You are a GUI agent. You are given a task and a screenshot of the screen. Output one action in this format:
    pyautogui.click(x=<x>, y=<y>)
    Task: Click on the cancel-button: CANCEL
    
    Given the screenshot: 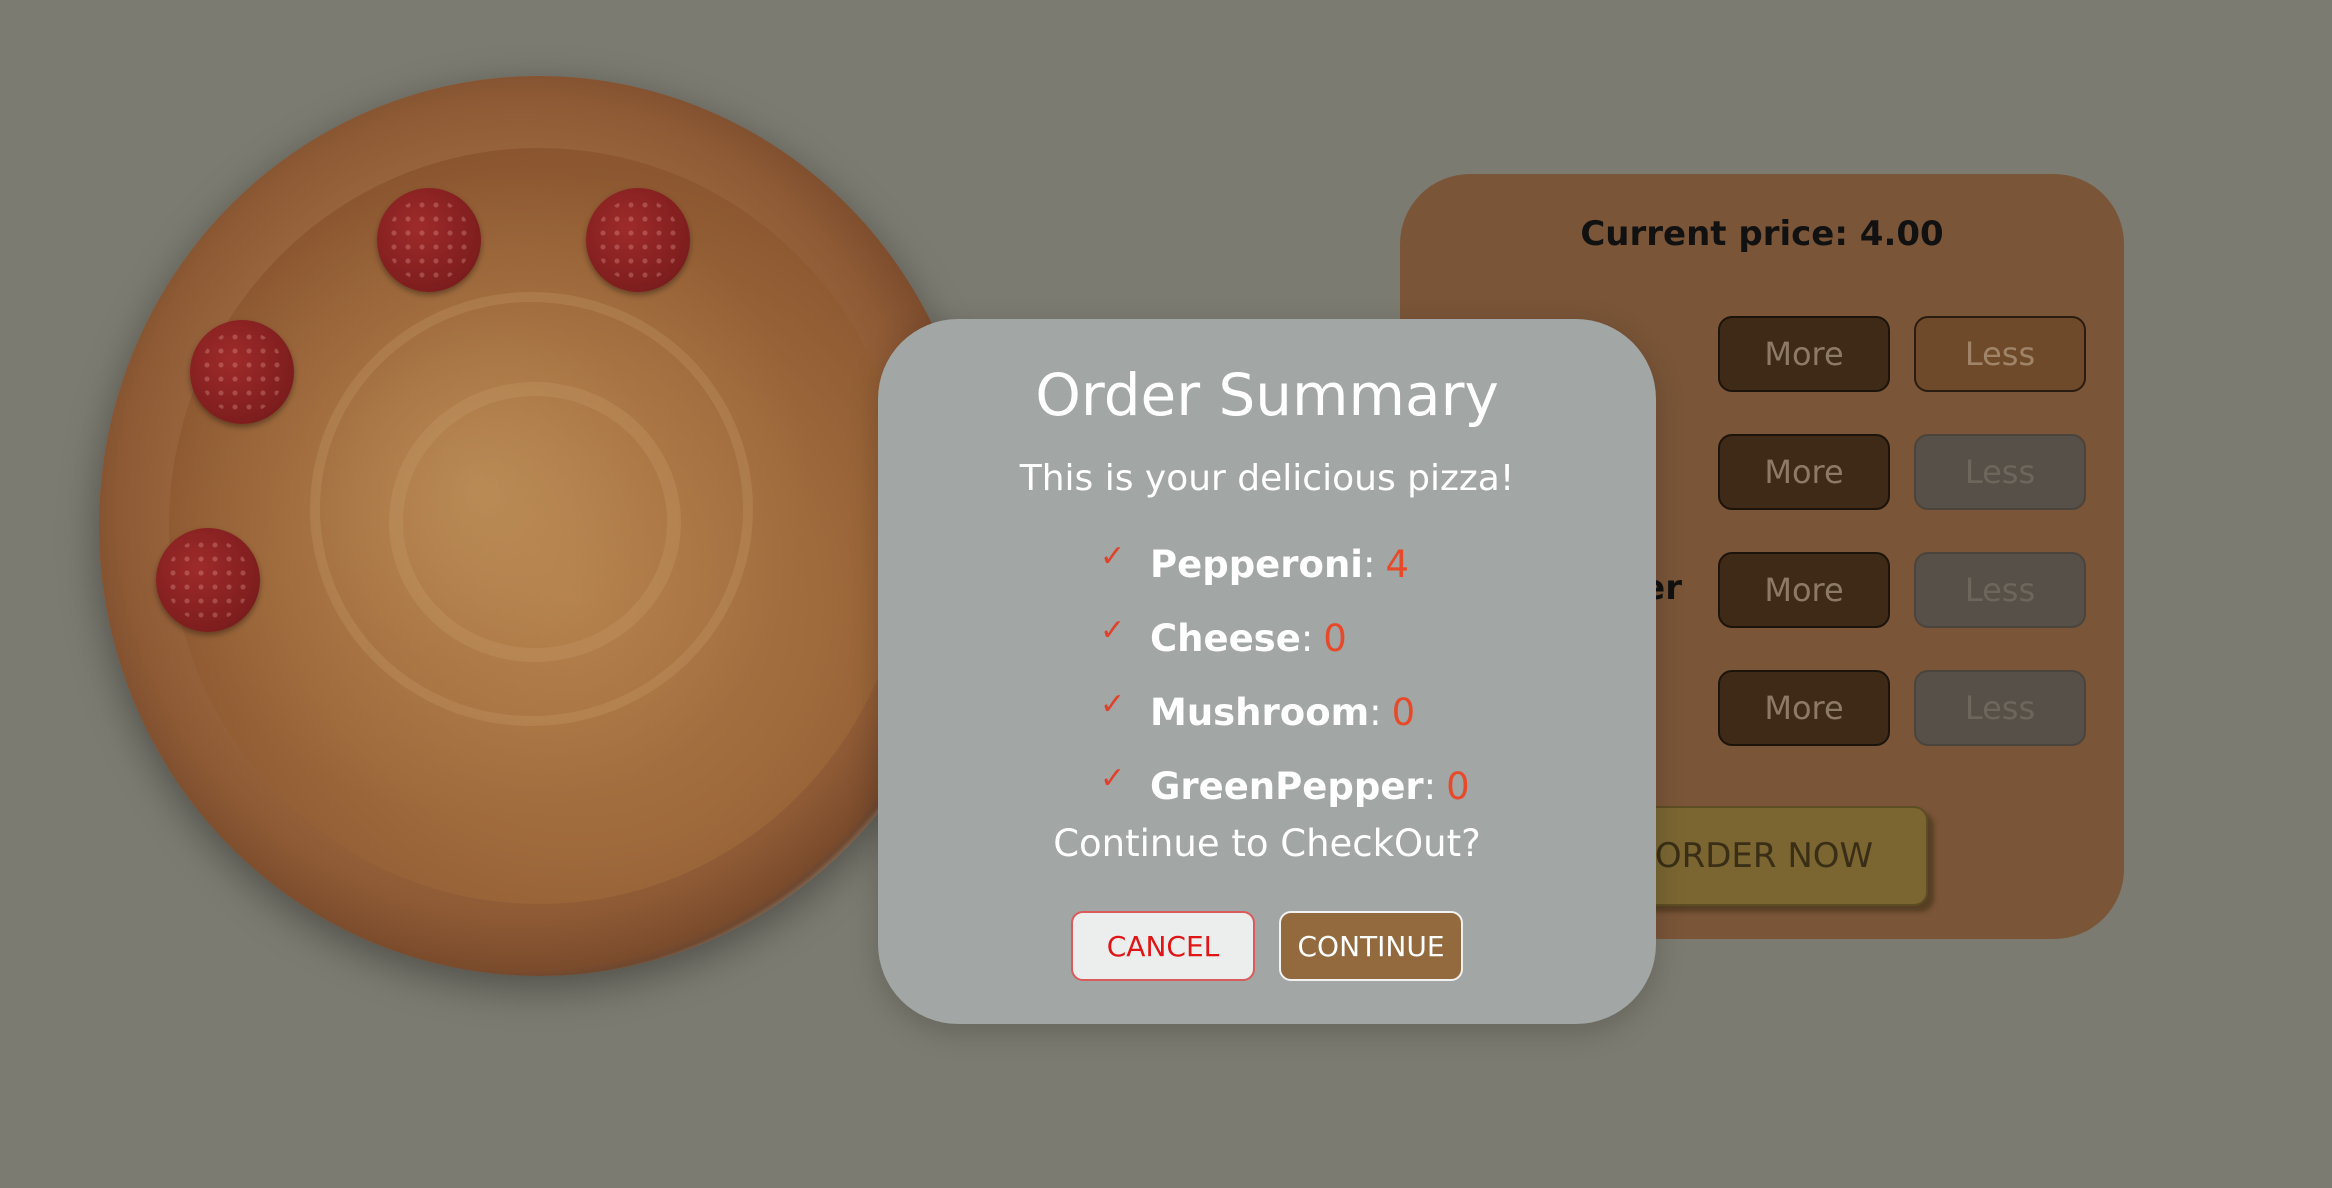 What is the action you would take?
    pyautogui.click(x=1163, y=946)
    